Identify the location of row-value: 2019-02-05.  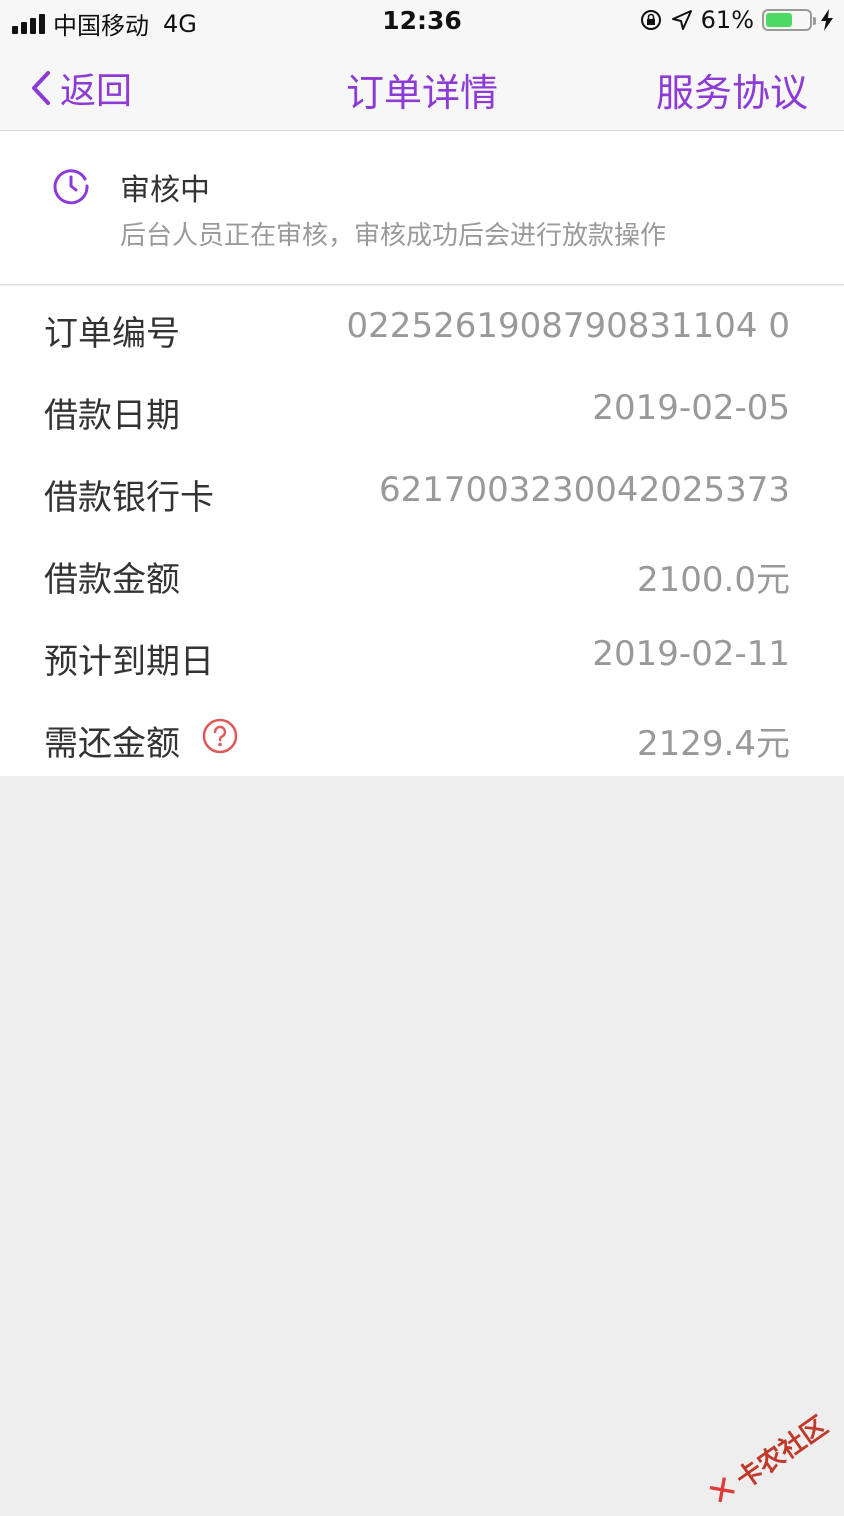
(691, 408).